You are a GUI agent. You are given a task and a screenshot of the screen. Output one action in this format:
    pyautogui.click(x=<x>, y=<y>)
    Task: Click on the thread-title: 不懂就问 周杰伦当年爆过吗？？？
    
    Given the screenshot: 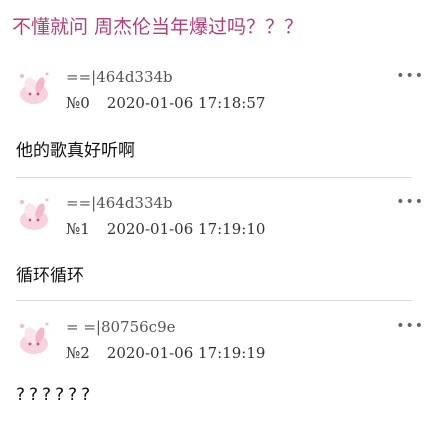 What is the action you would take?
    pyautogui.click(x=158, y=27)
    